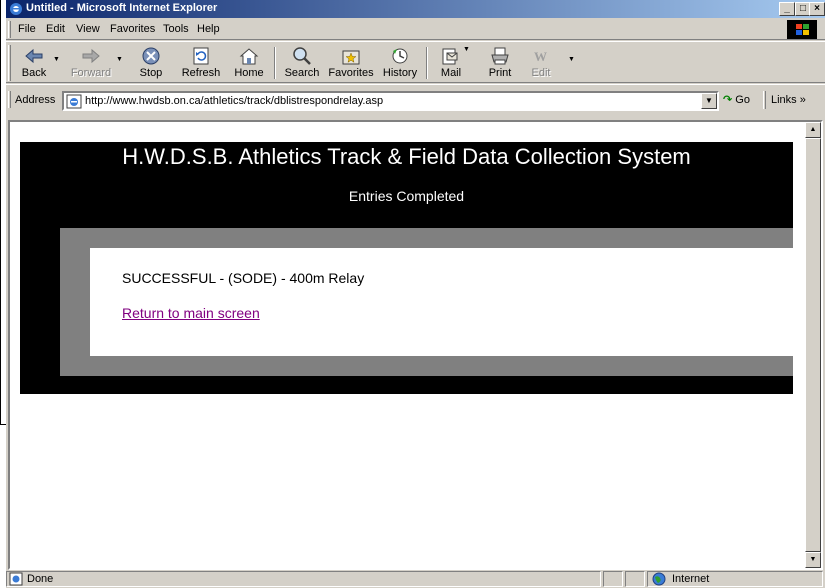  I want to click on forward-dropdown-icon: ▼, so click(119, 59).